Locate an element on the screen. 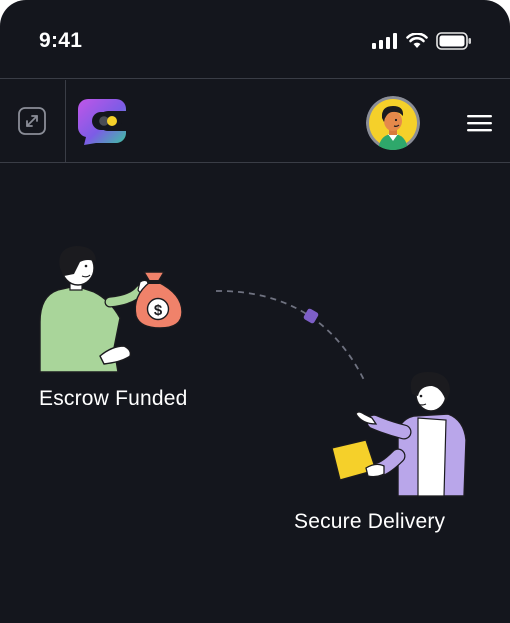 The width and height of the screenshot is (510, 623). top-divider is located at coordinates (255, 78).